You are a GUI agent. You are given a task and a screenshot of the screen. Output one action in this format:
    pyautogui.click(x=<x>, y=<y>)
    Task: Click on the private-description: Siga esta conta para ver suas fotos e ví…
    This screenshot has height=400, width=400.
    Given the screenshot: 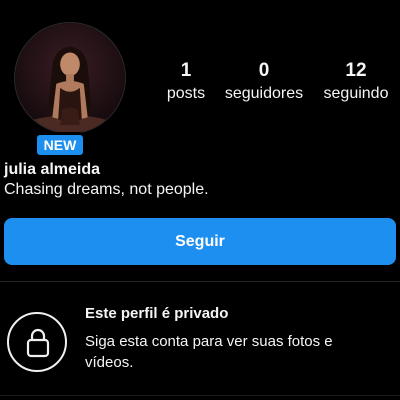 What is the action you would take?
    pyautogui.click(x=209, y=352)
    